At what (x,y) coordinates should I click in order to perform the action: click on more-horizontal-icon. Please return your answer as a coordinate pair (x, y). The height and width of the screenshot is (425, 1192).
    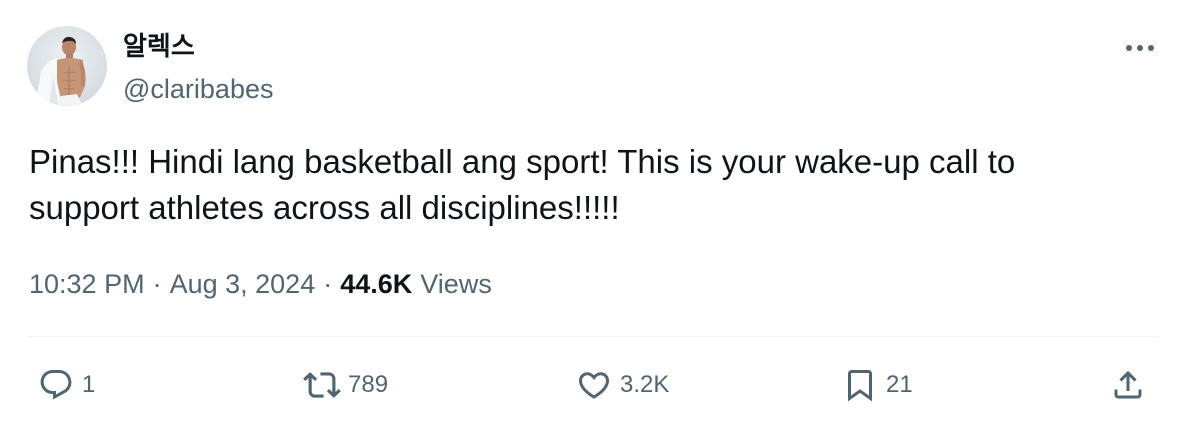
    Looking at the image, I should click on (1140, 48).